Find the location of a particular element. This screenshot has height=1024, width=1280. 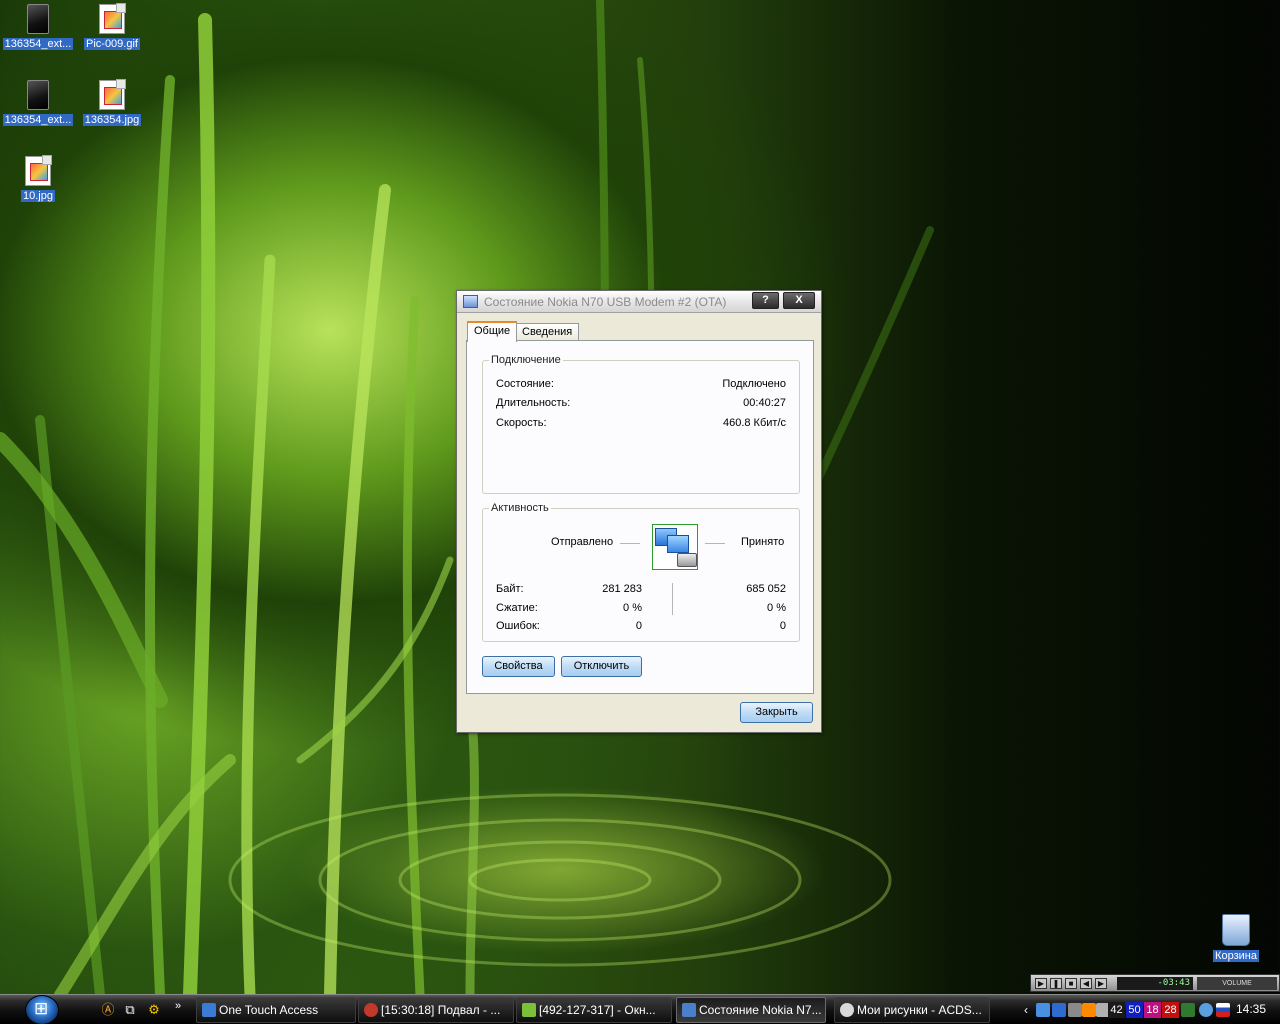

tray-device-icon is located at coordinates (1075, 1010).